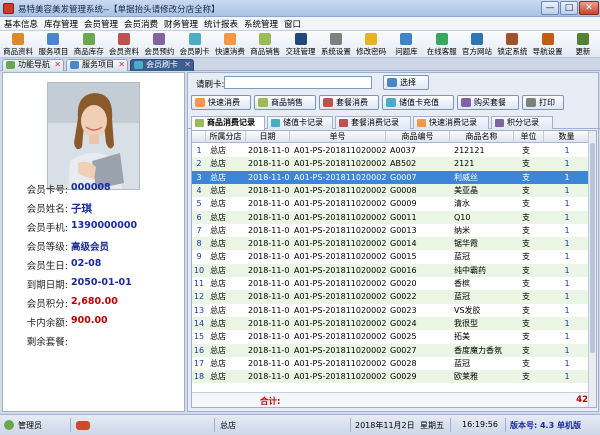 This screenshot has width=600, height=435. Describe the element at coordinates (442, 44) in the screenshot. I see `toolbar-button-chat: 在线客服` at that location.